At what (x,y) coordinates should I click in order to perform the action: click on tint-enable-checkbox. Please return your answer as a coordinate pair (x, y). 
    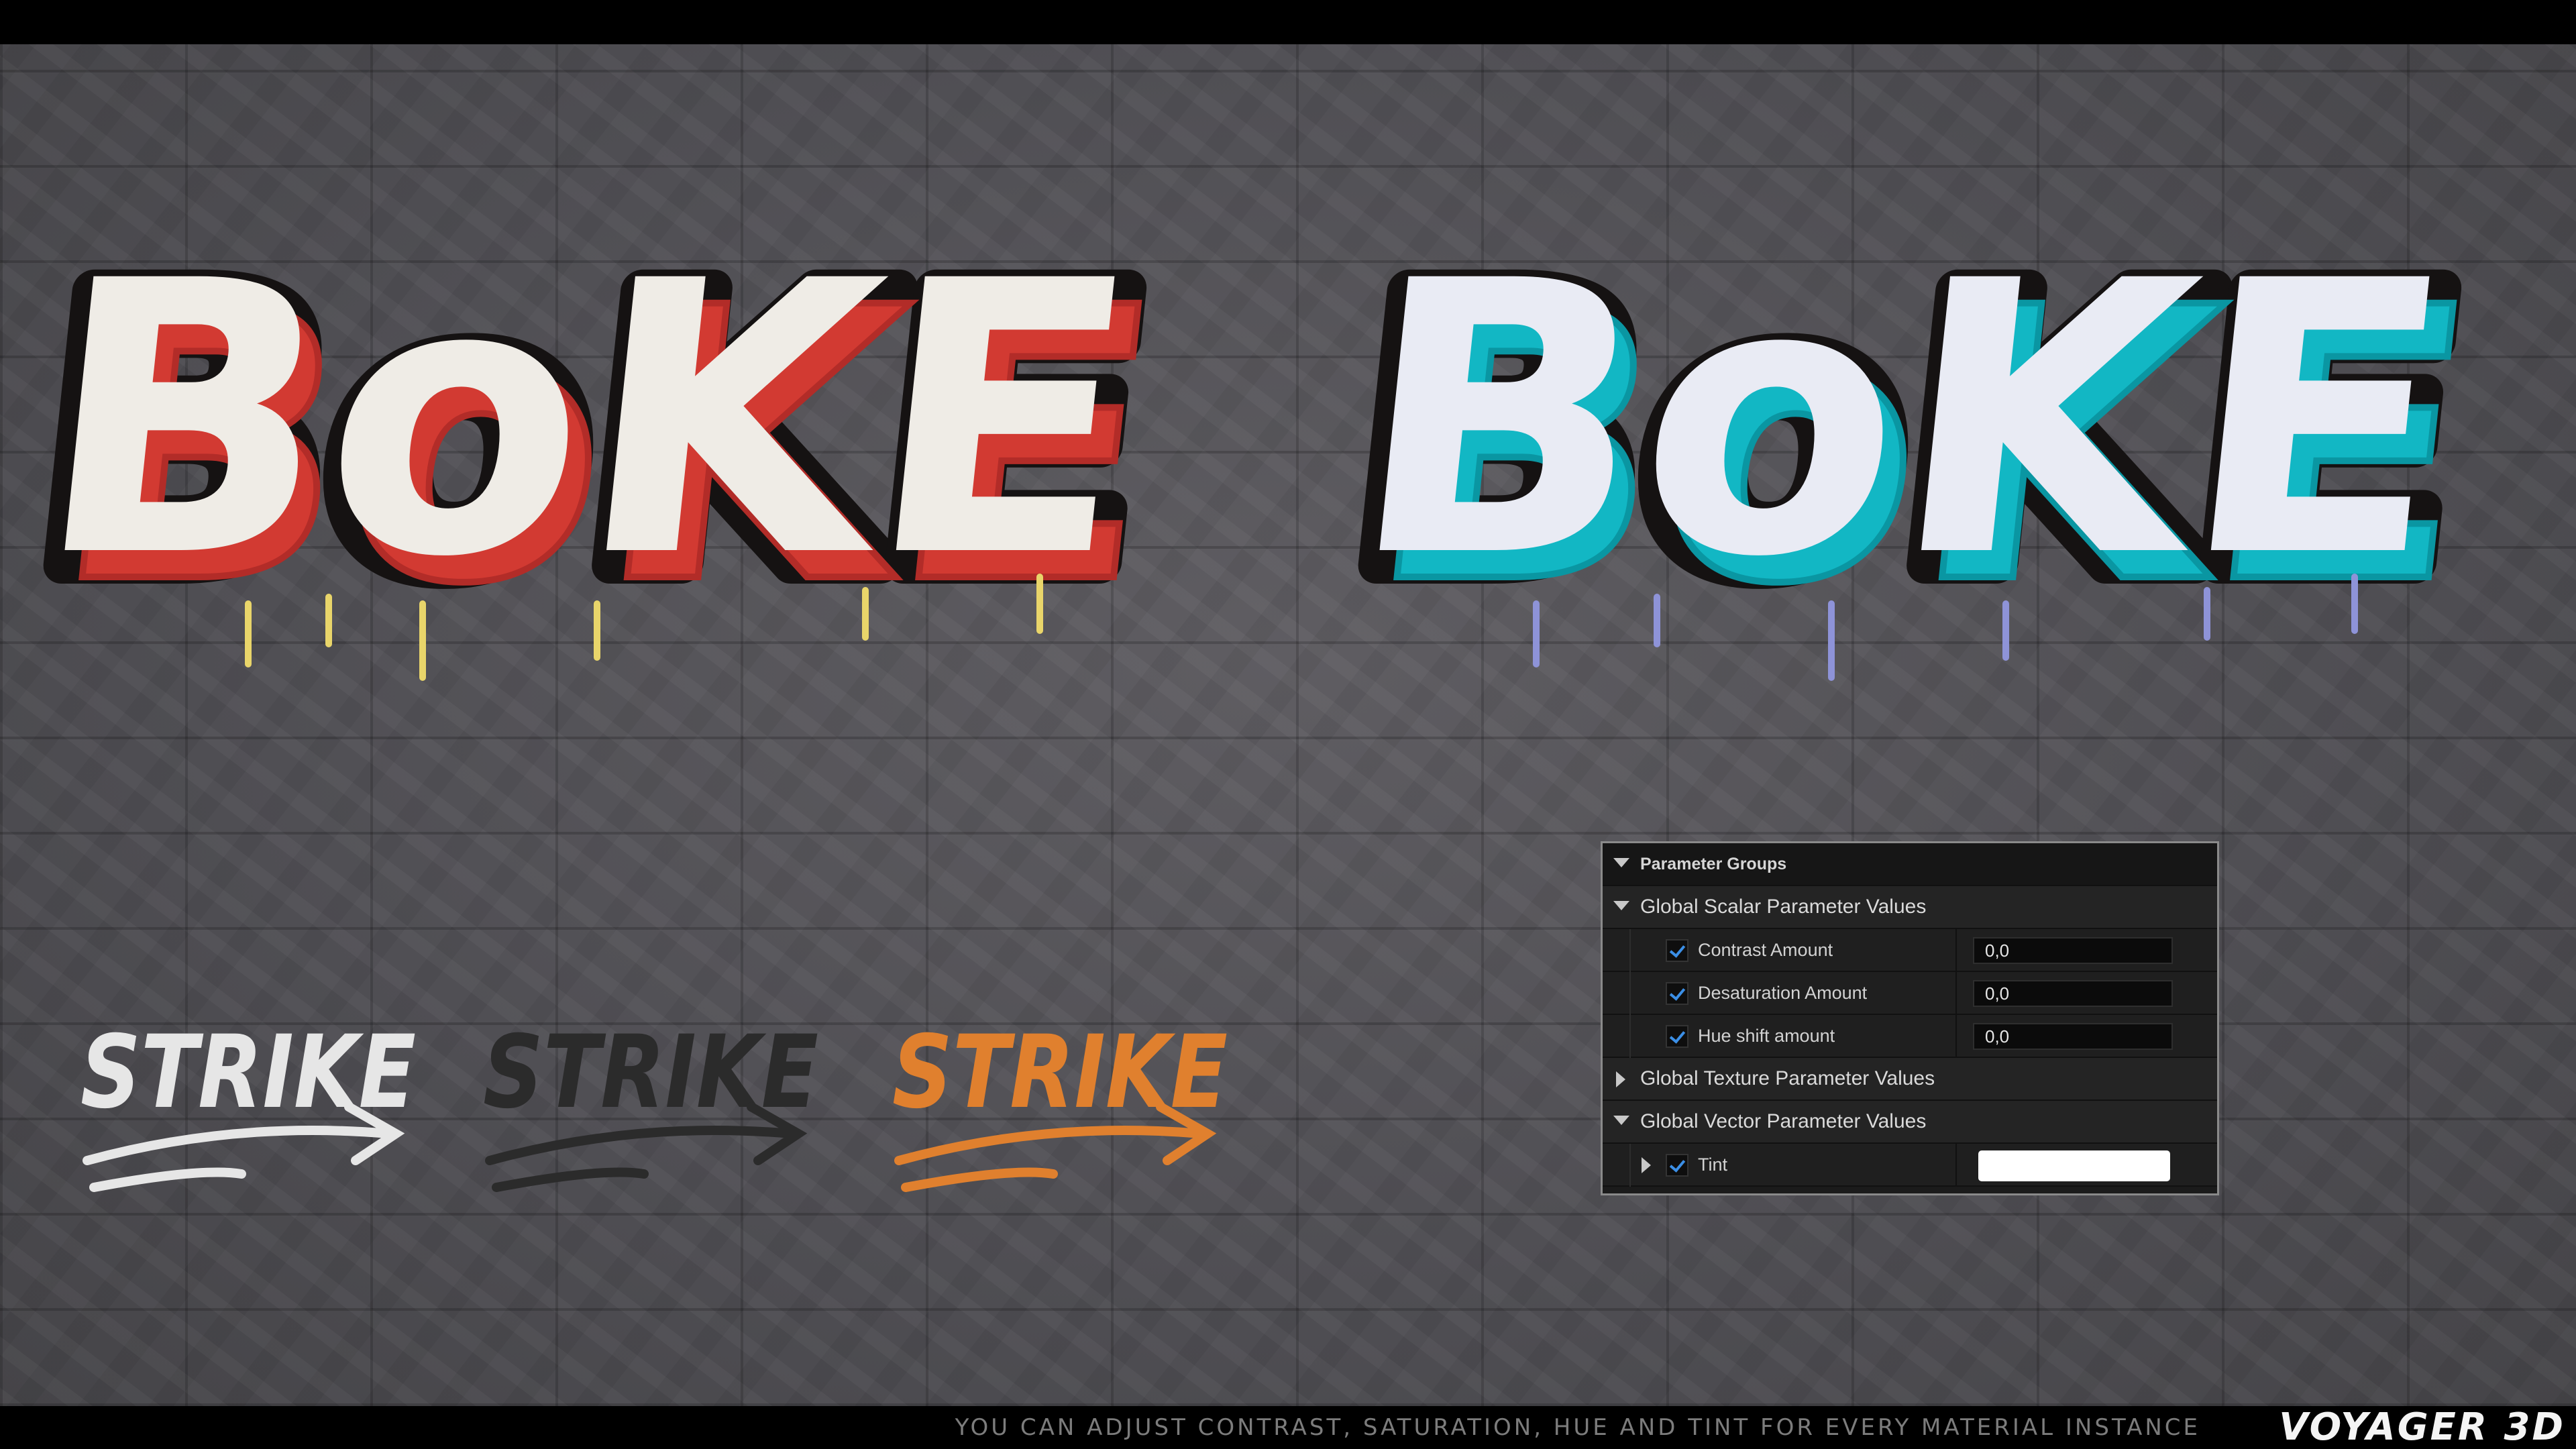
    Looking at the image, I should click on (1677, 1165).